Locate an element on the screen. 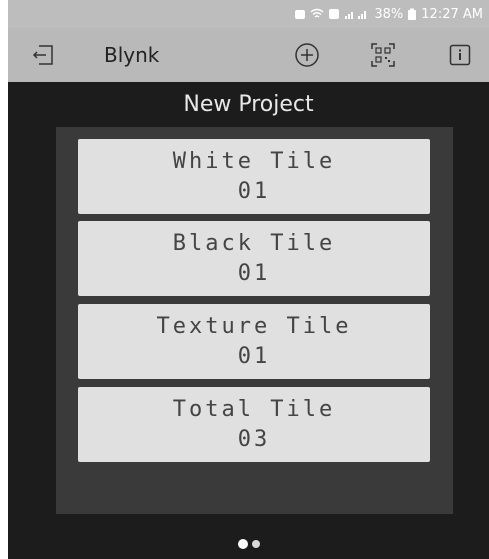 This screenshot has width=489, height=559. alarm-icon is located at coordinates (300, 14).